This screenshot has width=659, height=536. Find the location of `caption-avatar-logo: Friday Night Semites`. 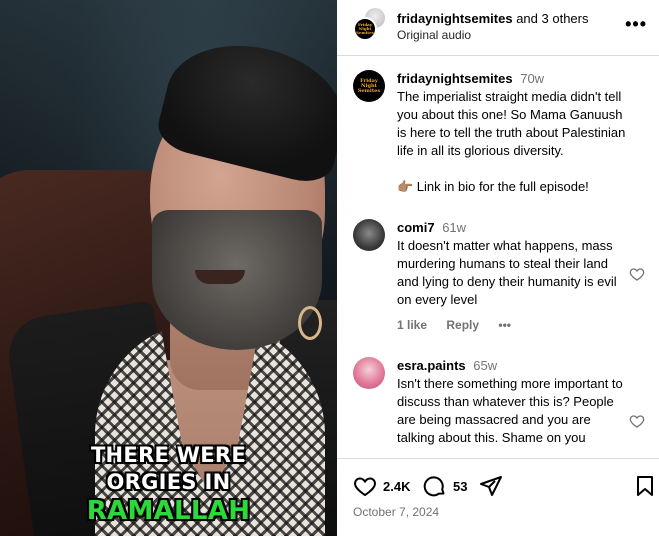

caption-avatar-logo: Friday Night Semites is located at coordinates (369, 85).